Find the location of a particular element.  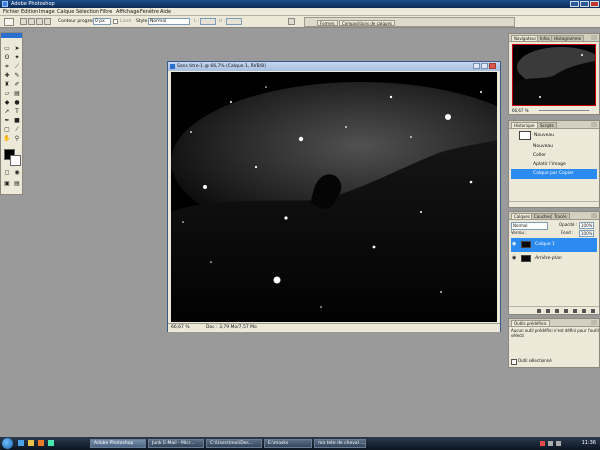

navigator-thumbnail is located at coordinates (556, 75).